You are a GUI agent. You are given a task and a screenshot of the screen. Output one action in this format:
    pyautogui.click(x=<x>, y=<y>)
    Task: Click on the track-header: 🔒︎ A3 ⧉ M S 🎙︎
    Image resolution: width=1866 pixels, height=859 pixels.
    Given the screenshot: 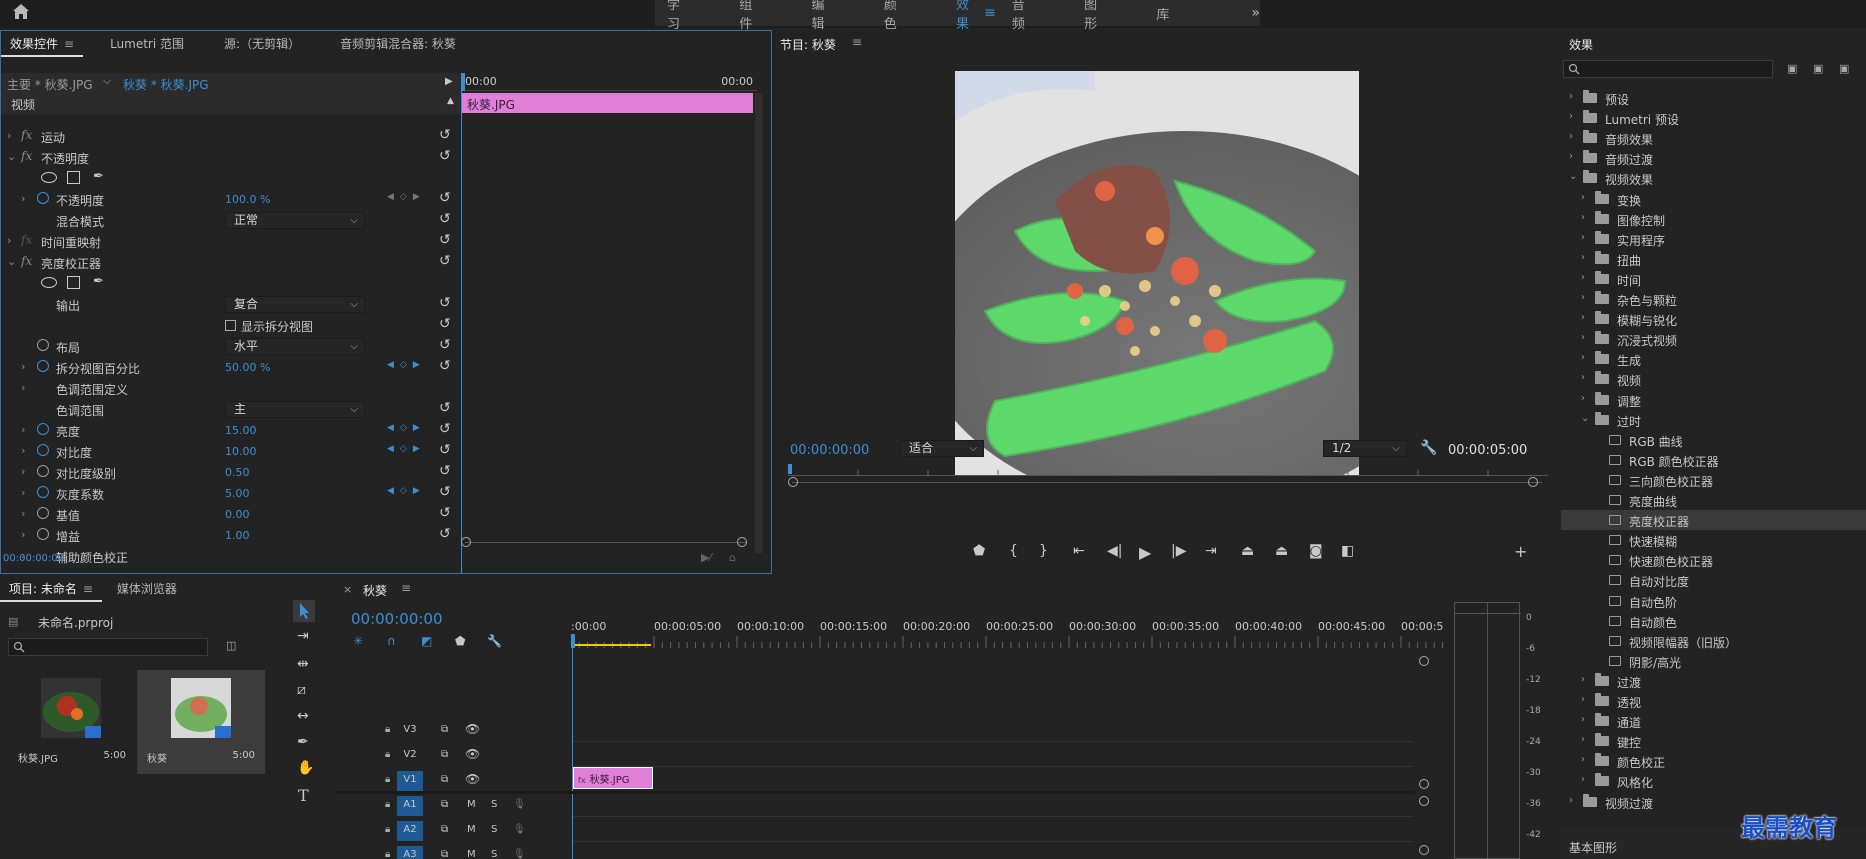 What is the action you would take?
    pyautogui.click(x=453, y=851)
    